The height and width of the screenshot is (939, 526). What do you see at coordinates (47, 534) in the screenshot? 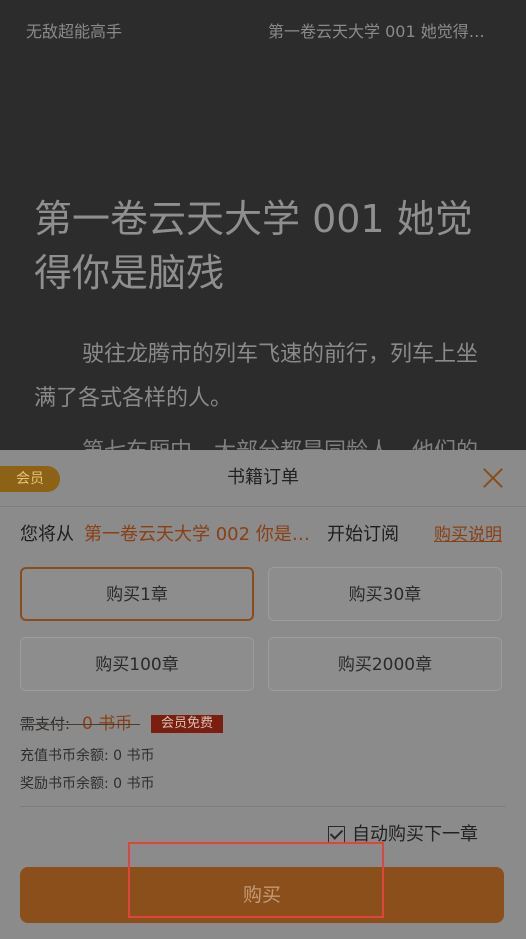
I see `from-label: 您将从` at bounding box center [47, 534].